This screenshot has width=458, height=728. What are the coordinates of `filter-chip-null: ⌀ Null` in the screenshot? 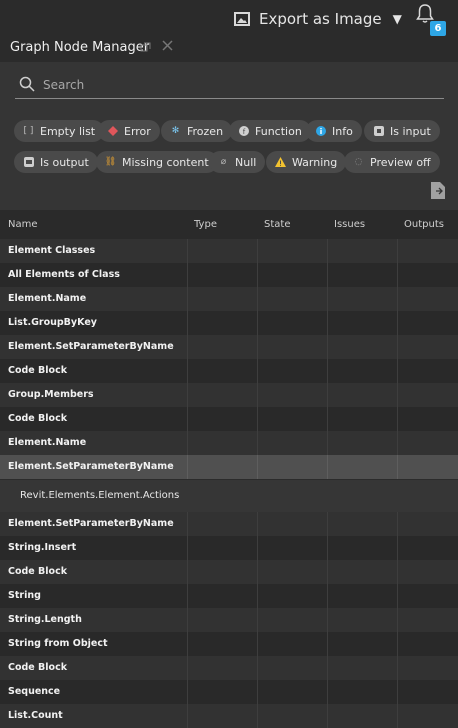 It's located at (237, 162).